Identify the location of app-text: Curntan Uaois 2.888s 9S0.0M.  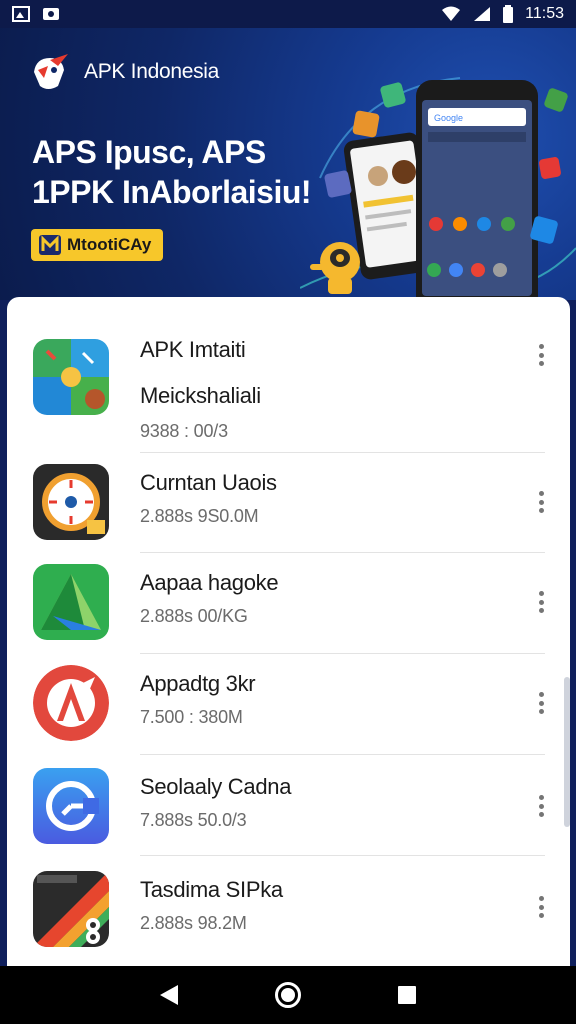
(208, 498).